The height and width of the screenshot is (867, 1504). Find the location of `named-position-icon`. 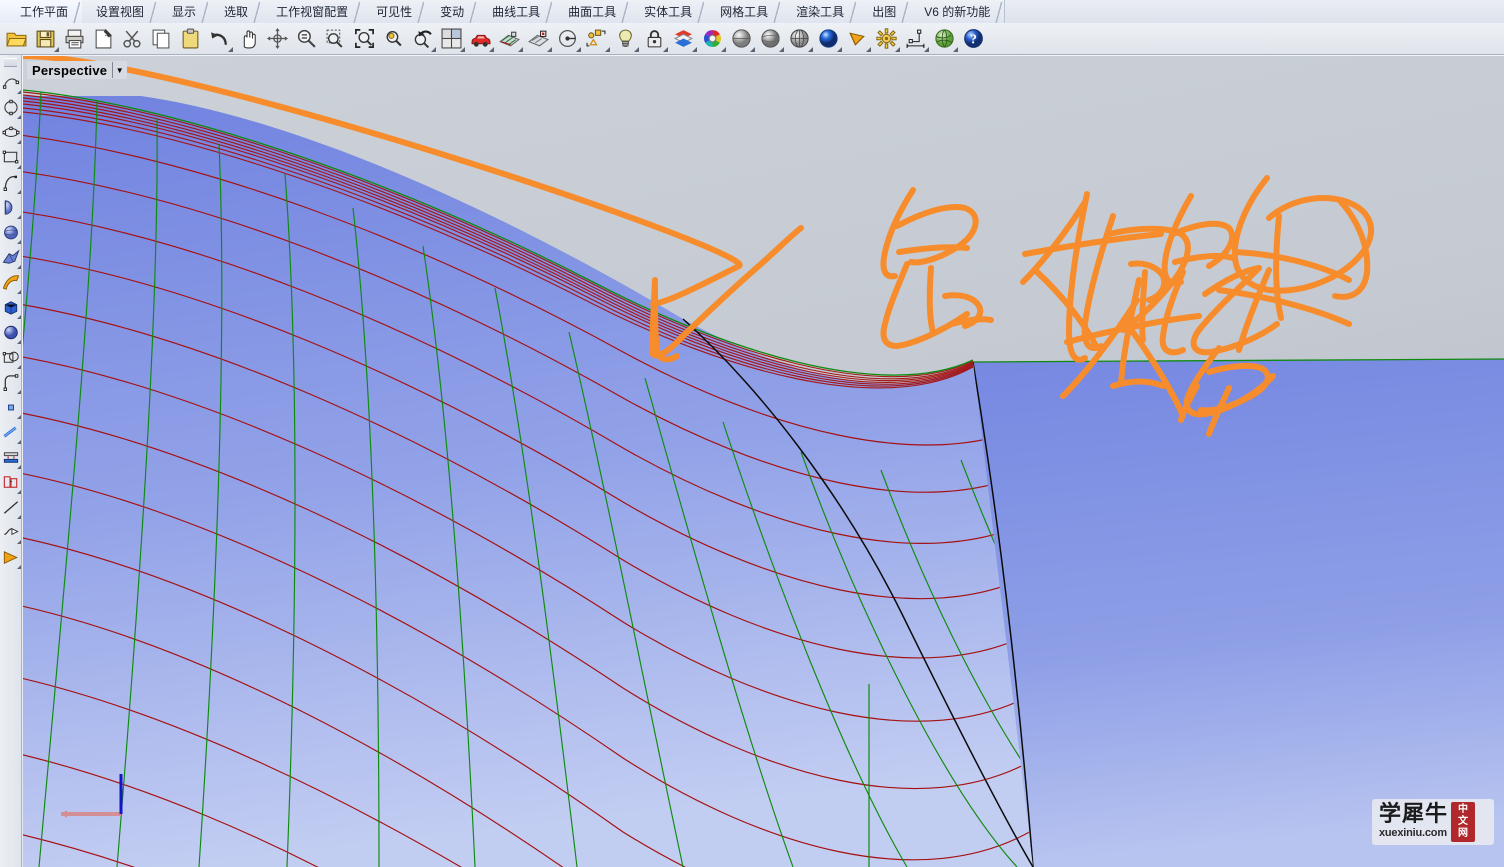

named-position-icon is located at coordinates (596, 38).